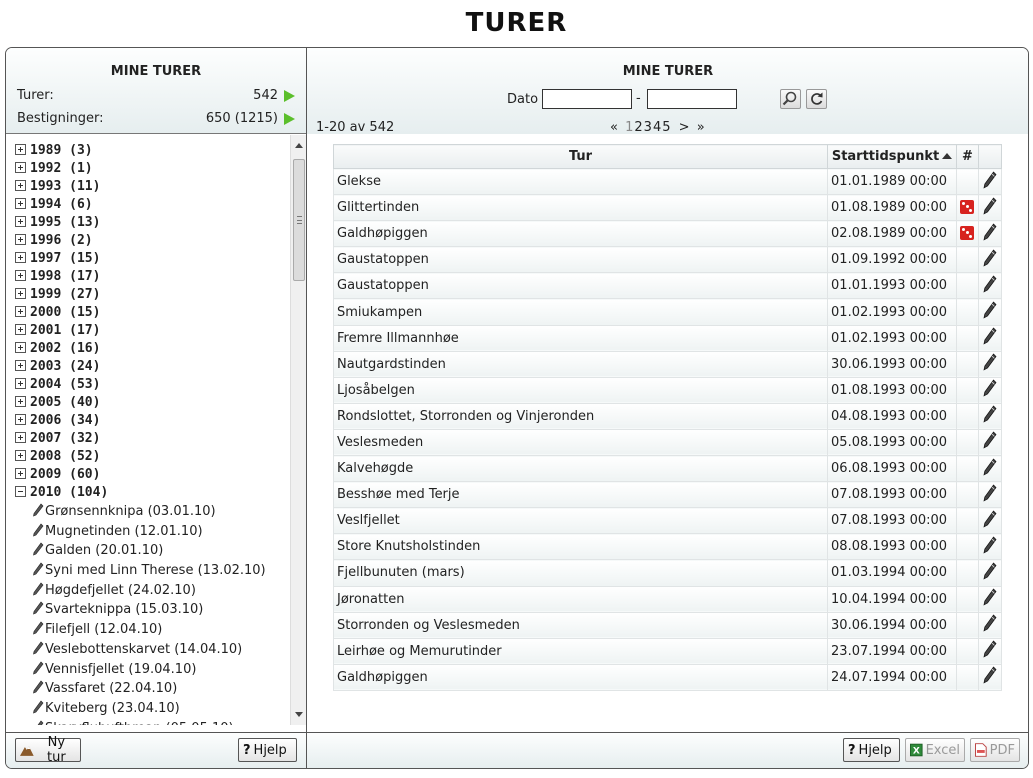 This screenshot has width=1033, height=778. What do you see at coordinates (146, 385) in the screenshot?
I see `year-node: 2004 (53)` at bounding box center [146, 385].